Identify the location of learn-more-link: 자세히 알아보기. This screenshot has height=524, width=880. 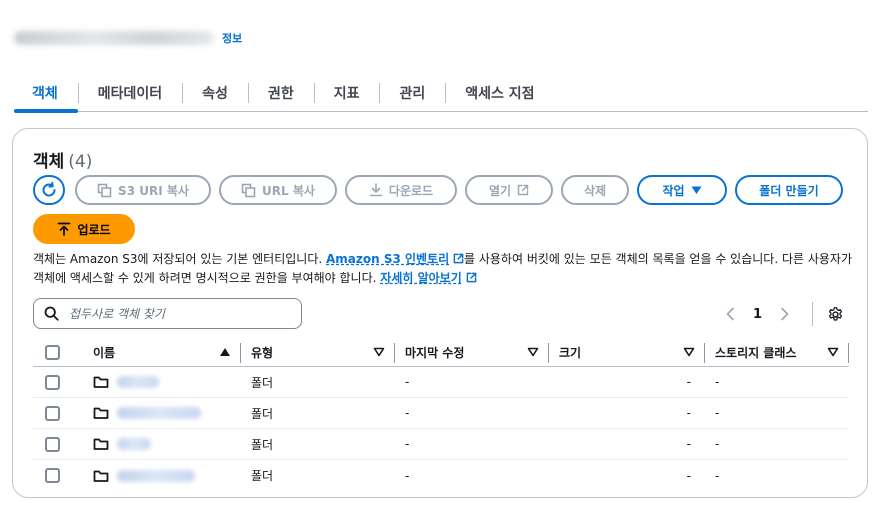
(420, 278).